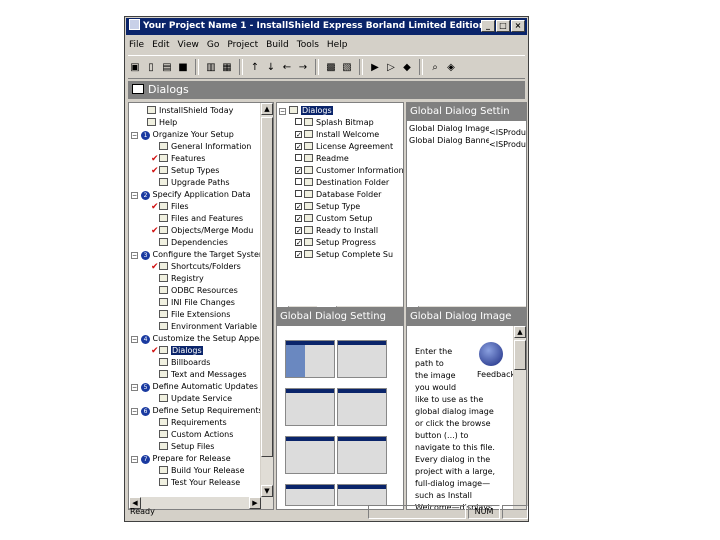 This screenshot has height=540, width=720. Describe the element at coordinates (193, 303) in the screenshot. I see `nav-item: INI File Changes` at that location.